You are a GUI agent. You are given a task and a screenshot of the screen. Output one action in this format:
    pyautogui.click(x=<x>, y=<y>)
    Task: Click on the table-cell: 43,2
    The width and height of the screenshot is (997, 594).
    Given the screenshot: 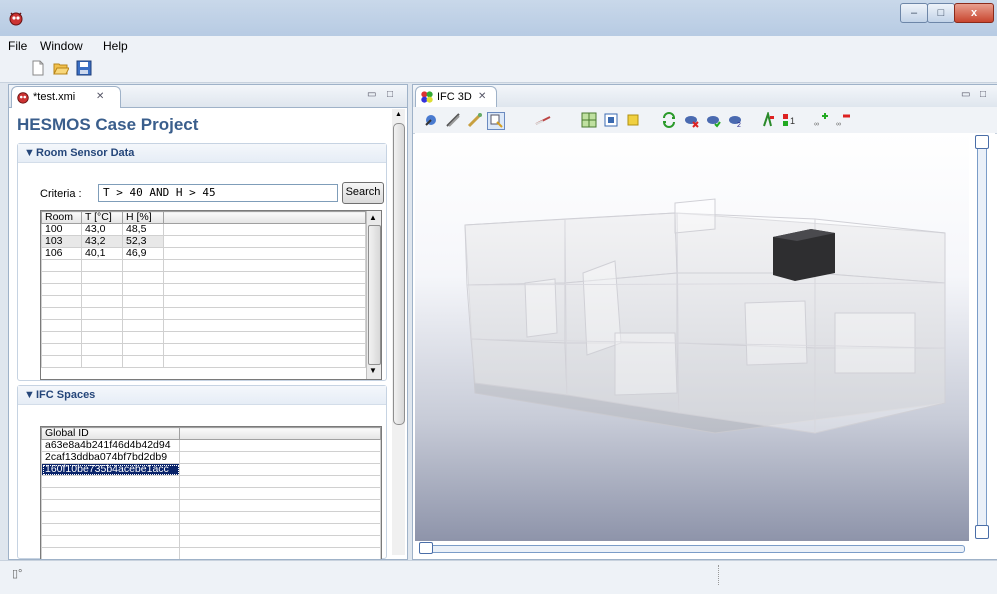 What is the action you would take?
    pyautogui.click(x=102, y=241)
    